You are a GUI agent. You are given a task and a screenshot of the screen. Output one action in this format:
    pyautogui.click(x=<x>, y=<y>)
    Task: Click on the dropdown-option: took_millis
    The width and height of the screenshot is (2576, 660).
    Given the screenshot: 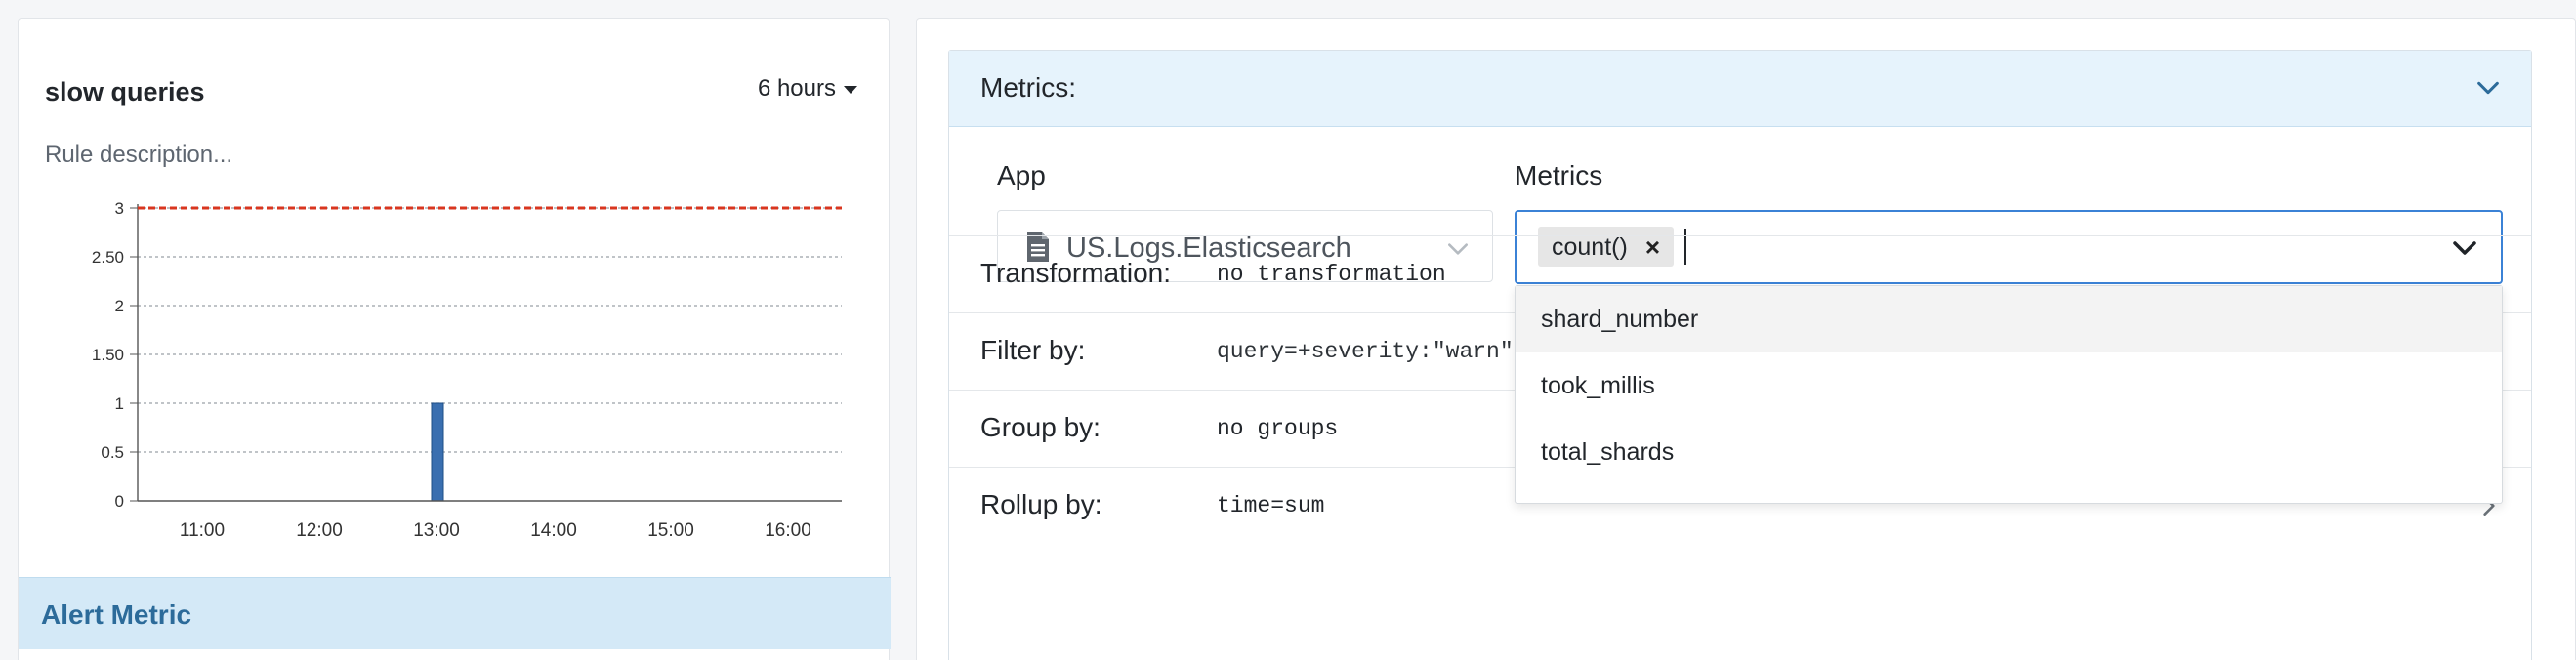 What is the action you would take?
    pyautogui.click(x=2009, y=385)
    